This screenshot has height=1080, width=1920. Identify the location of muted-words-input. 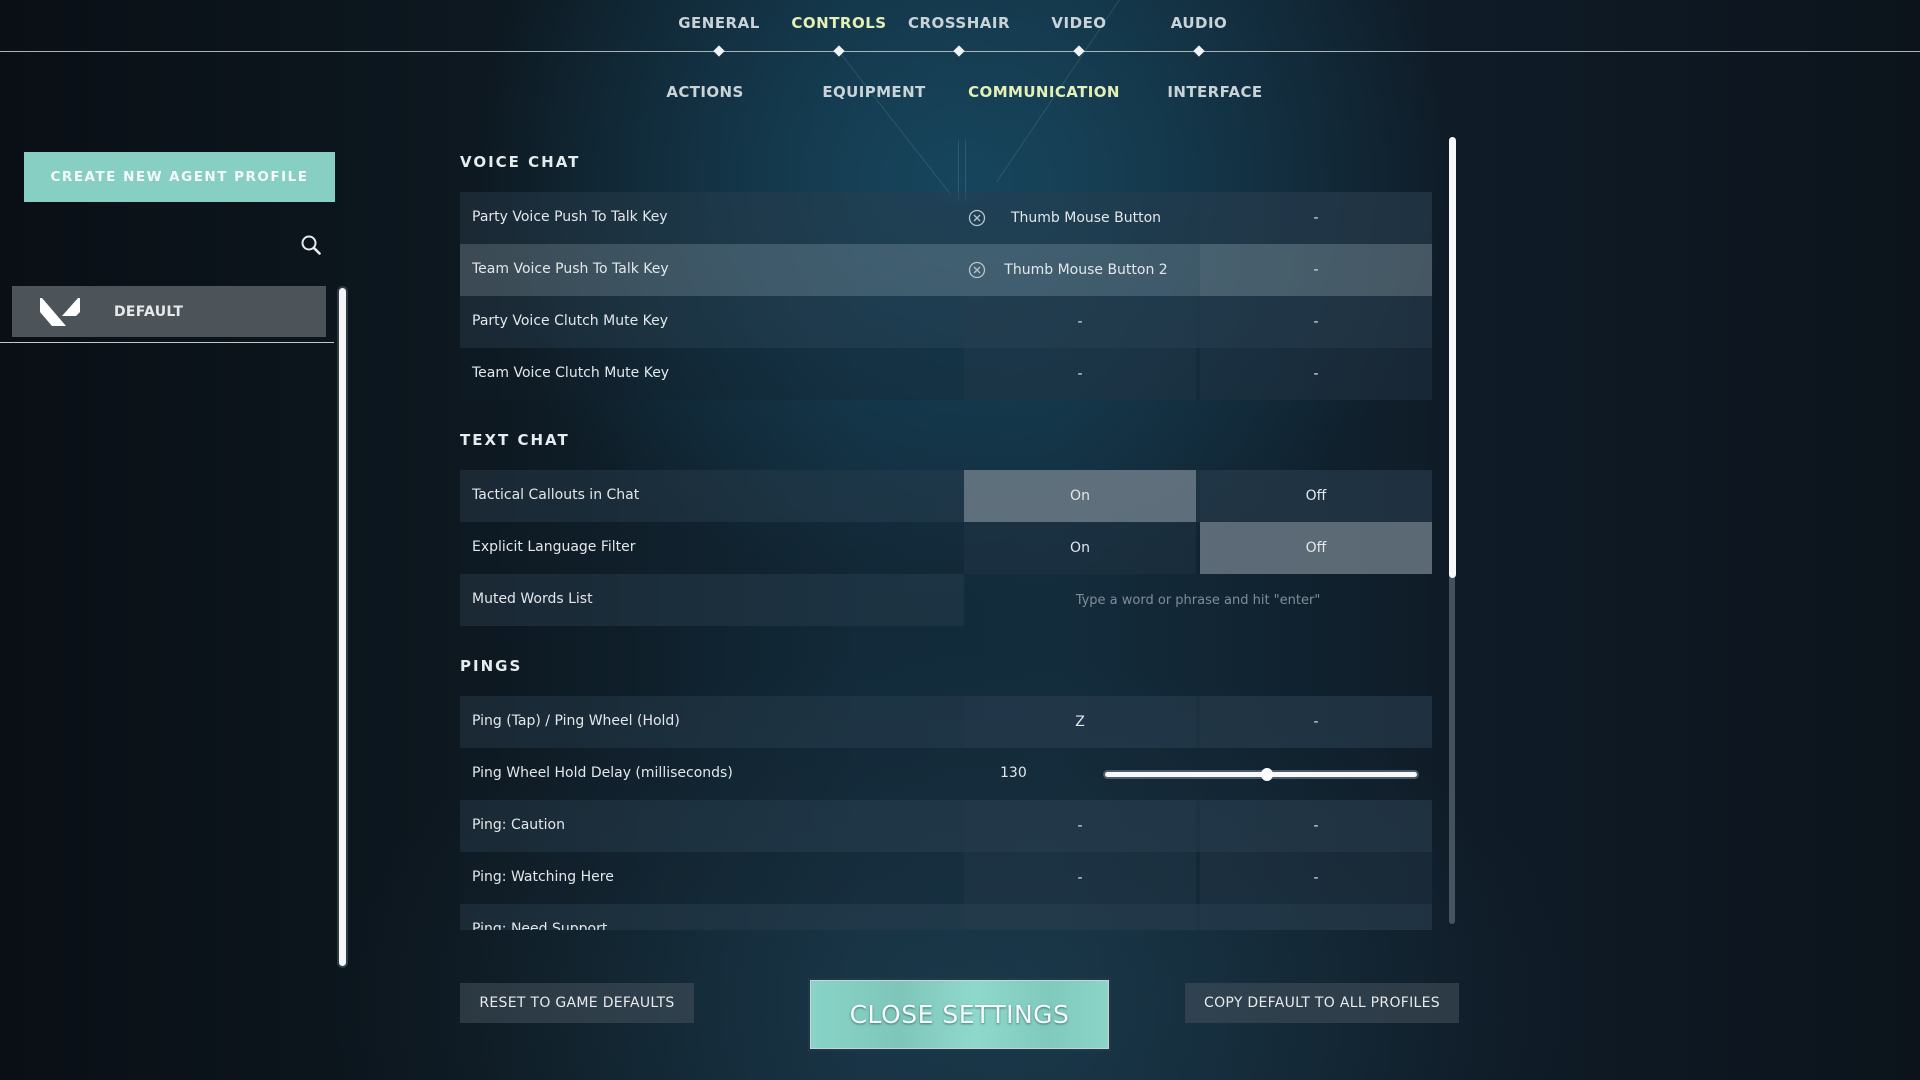
(1198, 600).